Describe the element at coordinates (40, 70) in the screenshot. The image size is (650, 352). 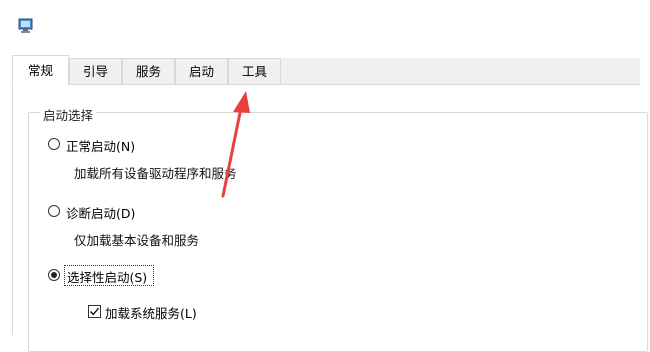
I see `tab-general: 常规` at that location.